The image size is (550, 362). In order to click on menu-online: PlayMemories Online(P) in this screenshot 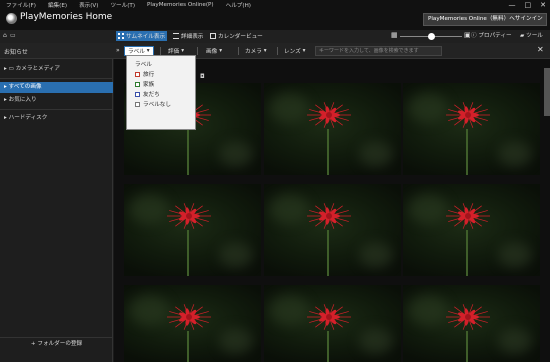, I will do `click(180, 5)`.